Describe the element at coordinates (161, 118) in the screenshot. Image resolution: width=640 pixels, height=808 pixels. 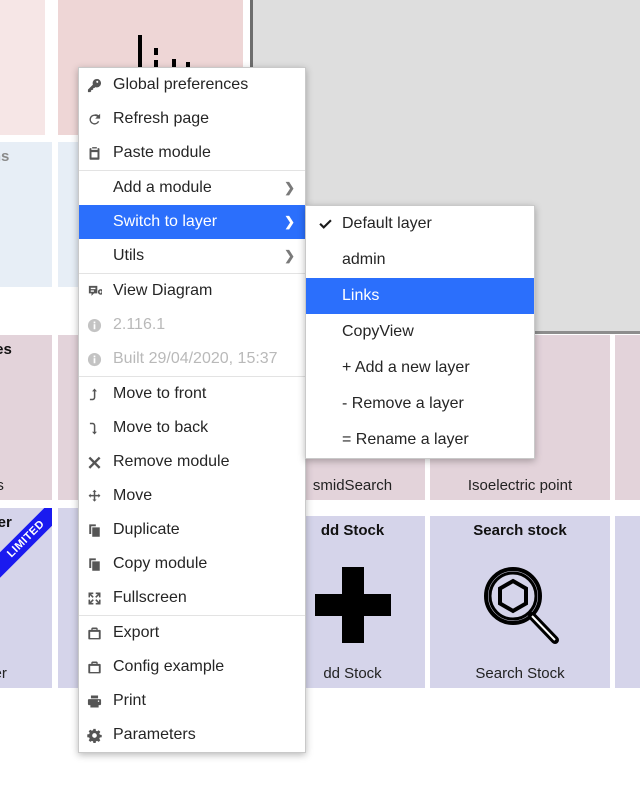
I see `menu-item-label: Refresh page` at that location.